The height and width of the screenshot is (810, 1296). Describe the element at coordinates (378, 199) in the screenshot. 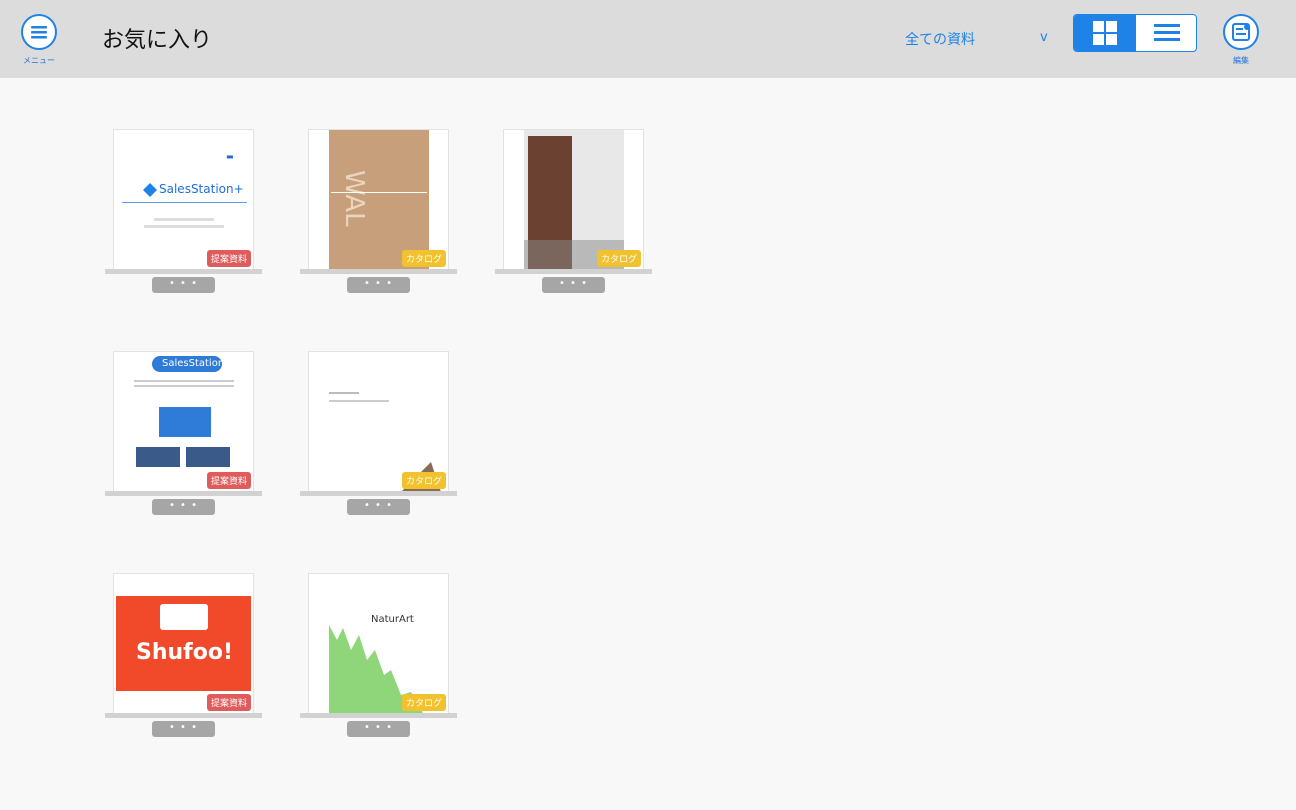

I see `document-thumbnail: WAL カタログ` at that location.